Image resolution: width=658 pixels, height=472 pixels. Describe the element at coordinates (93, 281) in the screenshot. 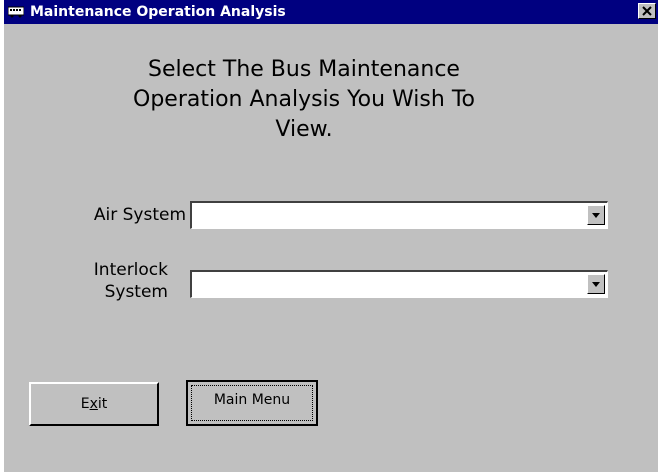

I see `interlock-system-label: Interlock System` at that location.